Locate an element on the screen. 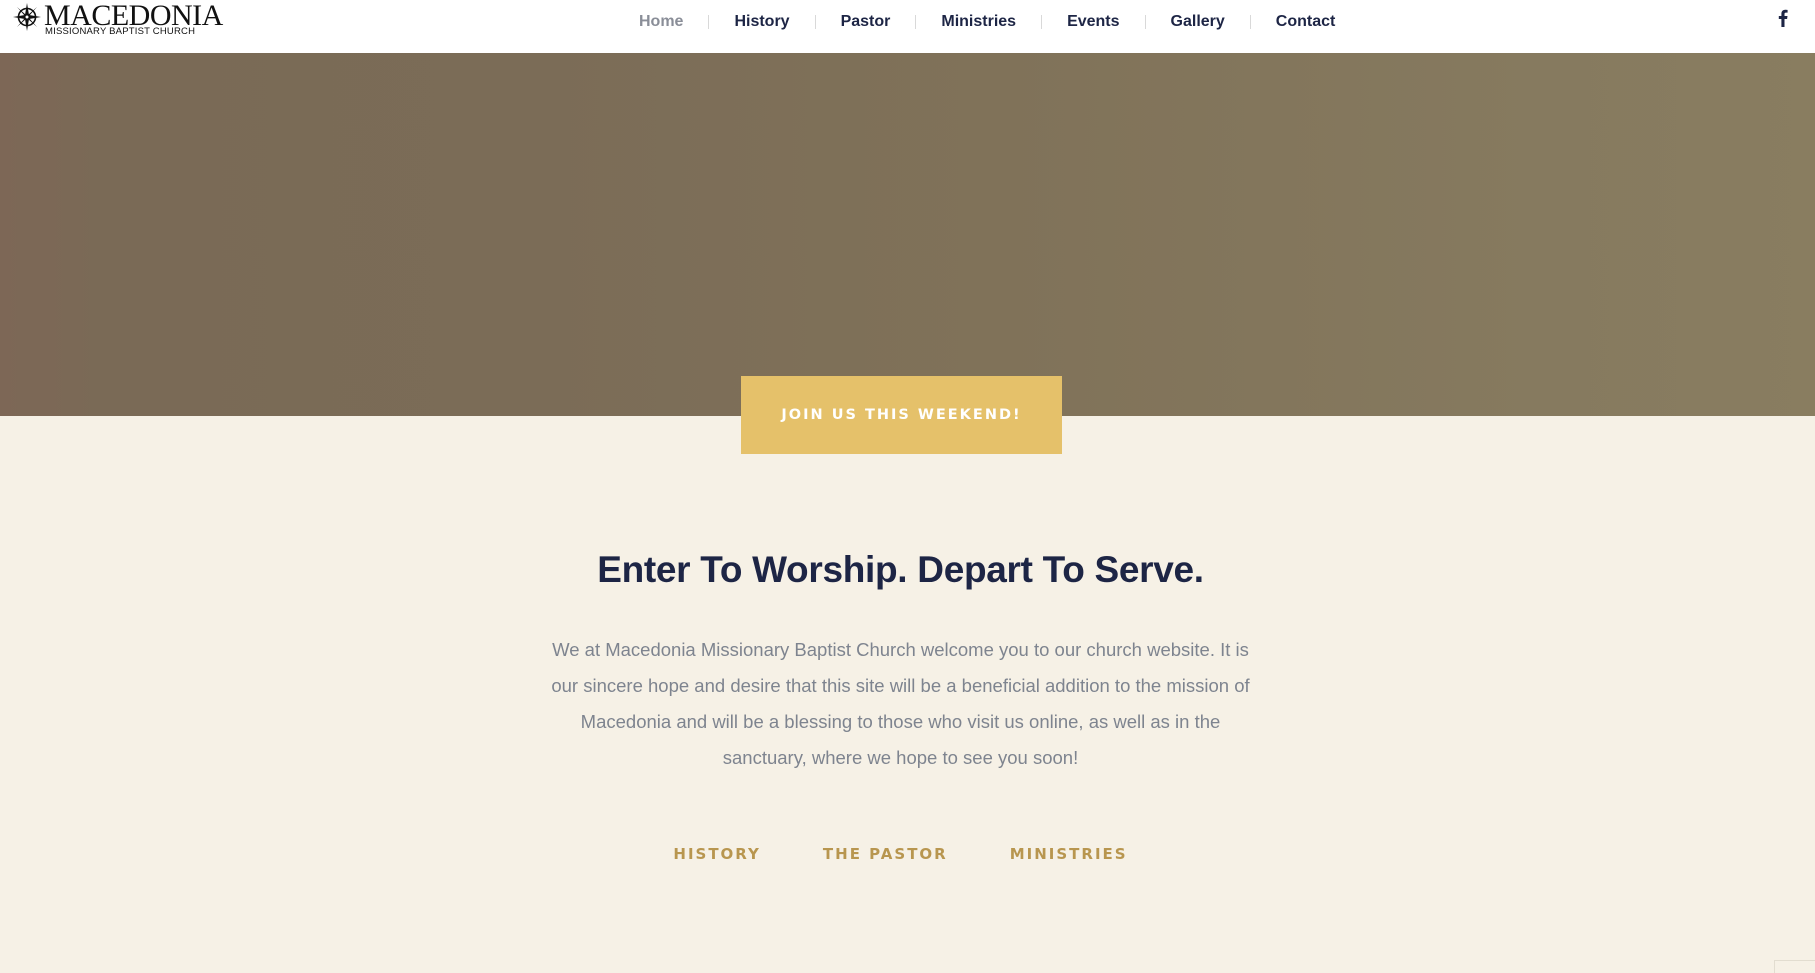  nav-item-events: Events is located at coordinates (1093, 22).